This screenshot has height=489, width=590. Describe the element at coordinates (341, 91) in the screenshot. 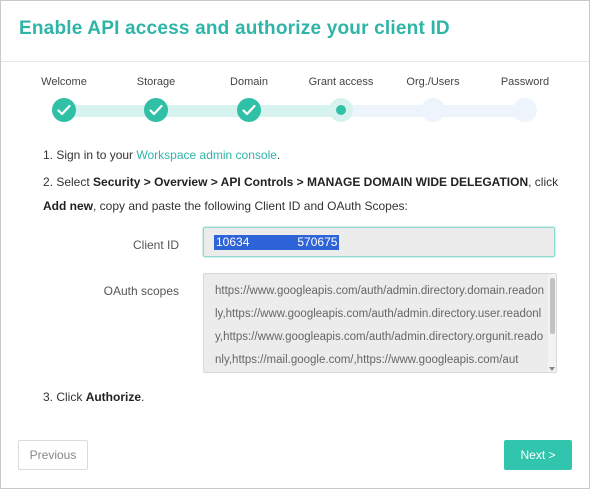

I see `step-grant-access: Grant access` at that location.